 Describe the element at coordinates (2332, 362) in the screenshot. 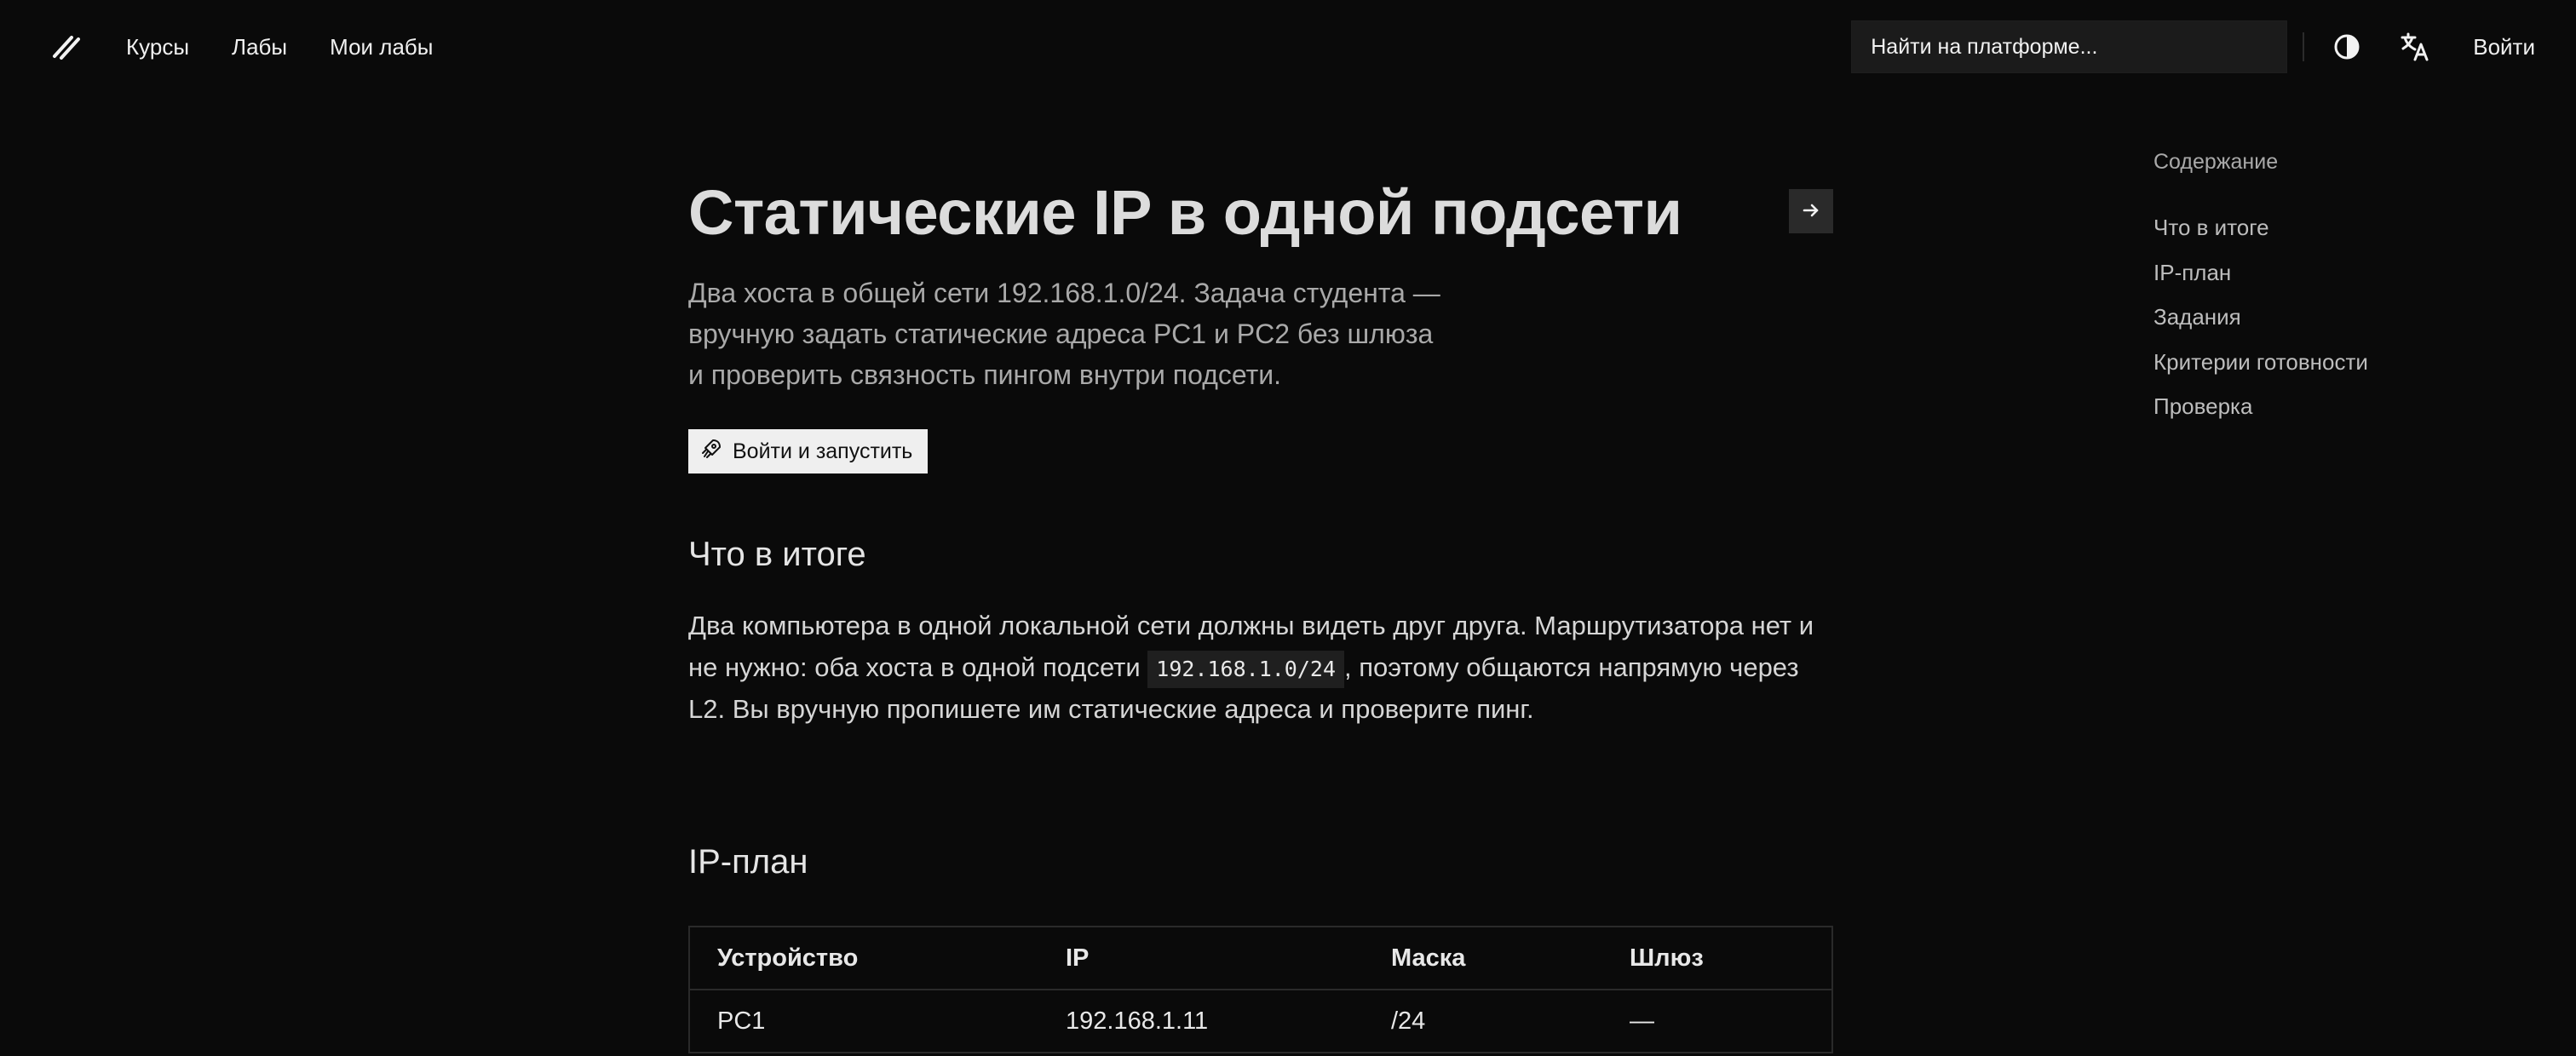

I see `toc-item-criteria: Критерии готовности` at that location.